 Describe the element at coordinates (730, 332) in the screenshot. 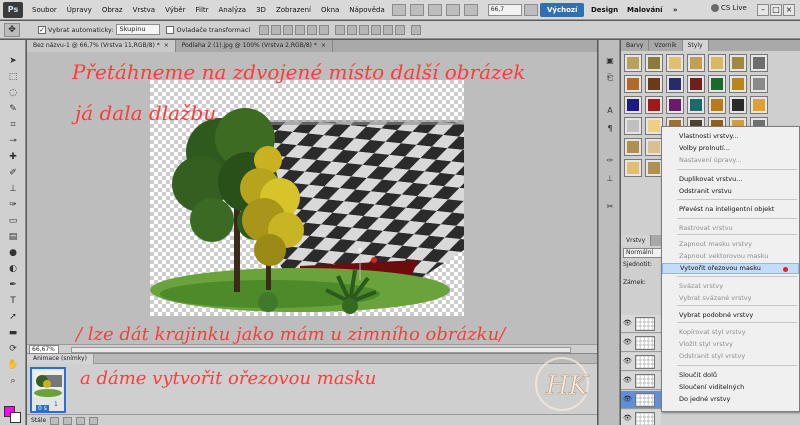

I see `context-menu-item: Kopírovat styl vrstvy` at that location.